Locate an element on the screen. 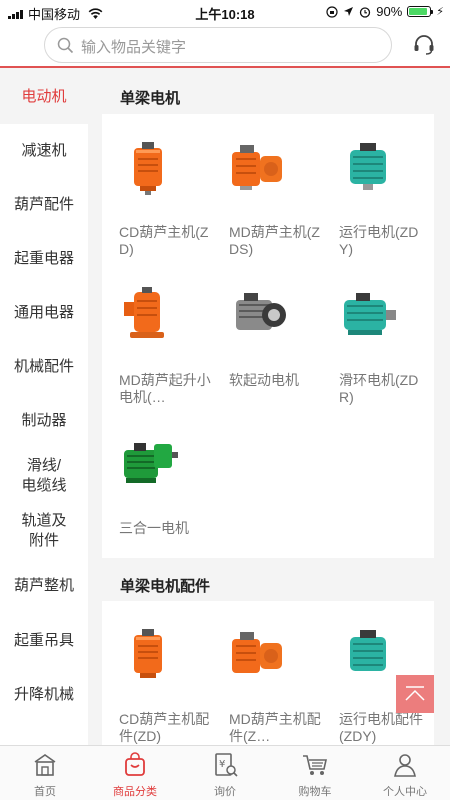 The image size is (450, 800). sidebar-item-label: 轨道及 附件 is located at coordinates (44, 530).